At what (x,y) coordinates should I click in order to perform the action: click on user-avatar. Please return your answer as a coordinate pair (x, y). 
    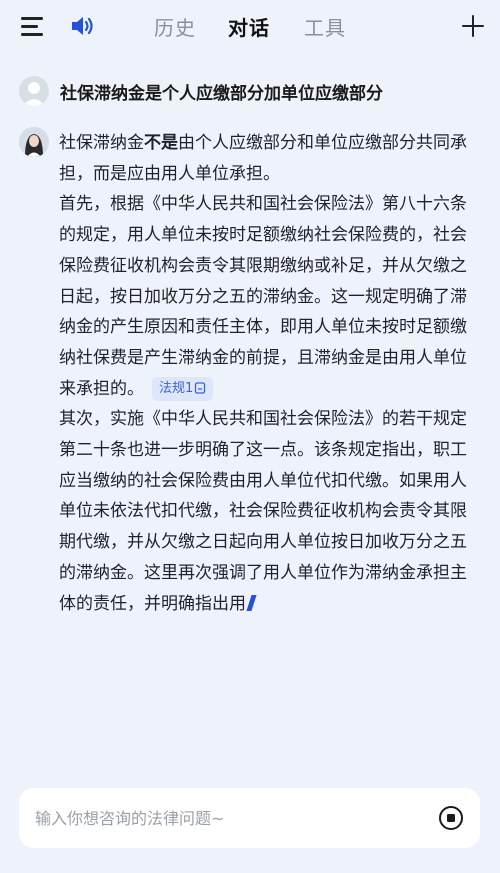
    Looking at the image, I should click on (34, 91).